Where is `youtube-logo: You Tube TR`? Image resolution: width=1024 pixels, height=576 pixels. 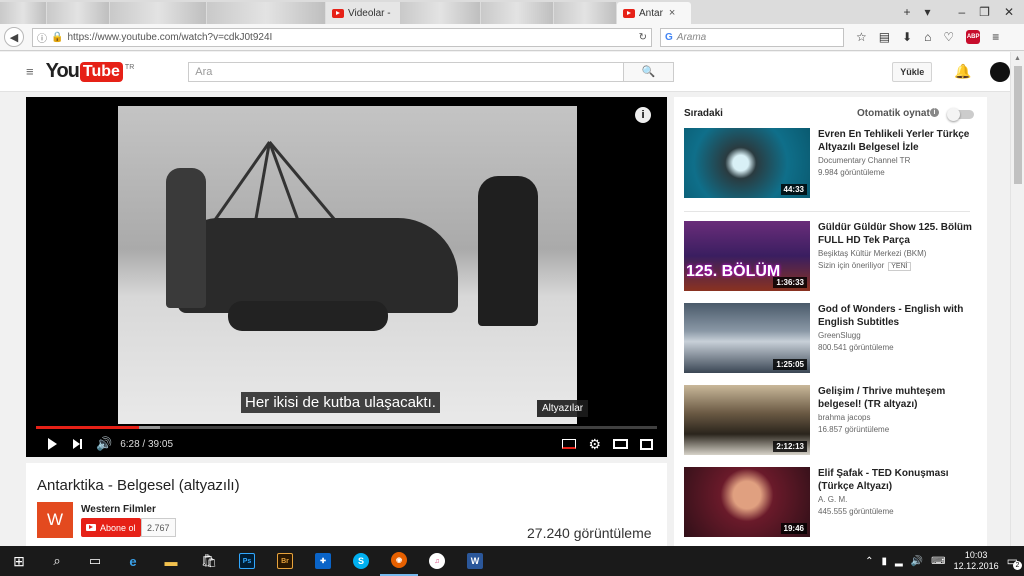 youtube-logo: You Tube TR is located at coordinates (90, 71).